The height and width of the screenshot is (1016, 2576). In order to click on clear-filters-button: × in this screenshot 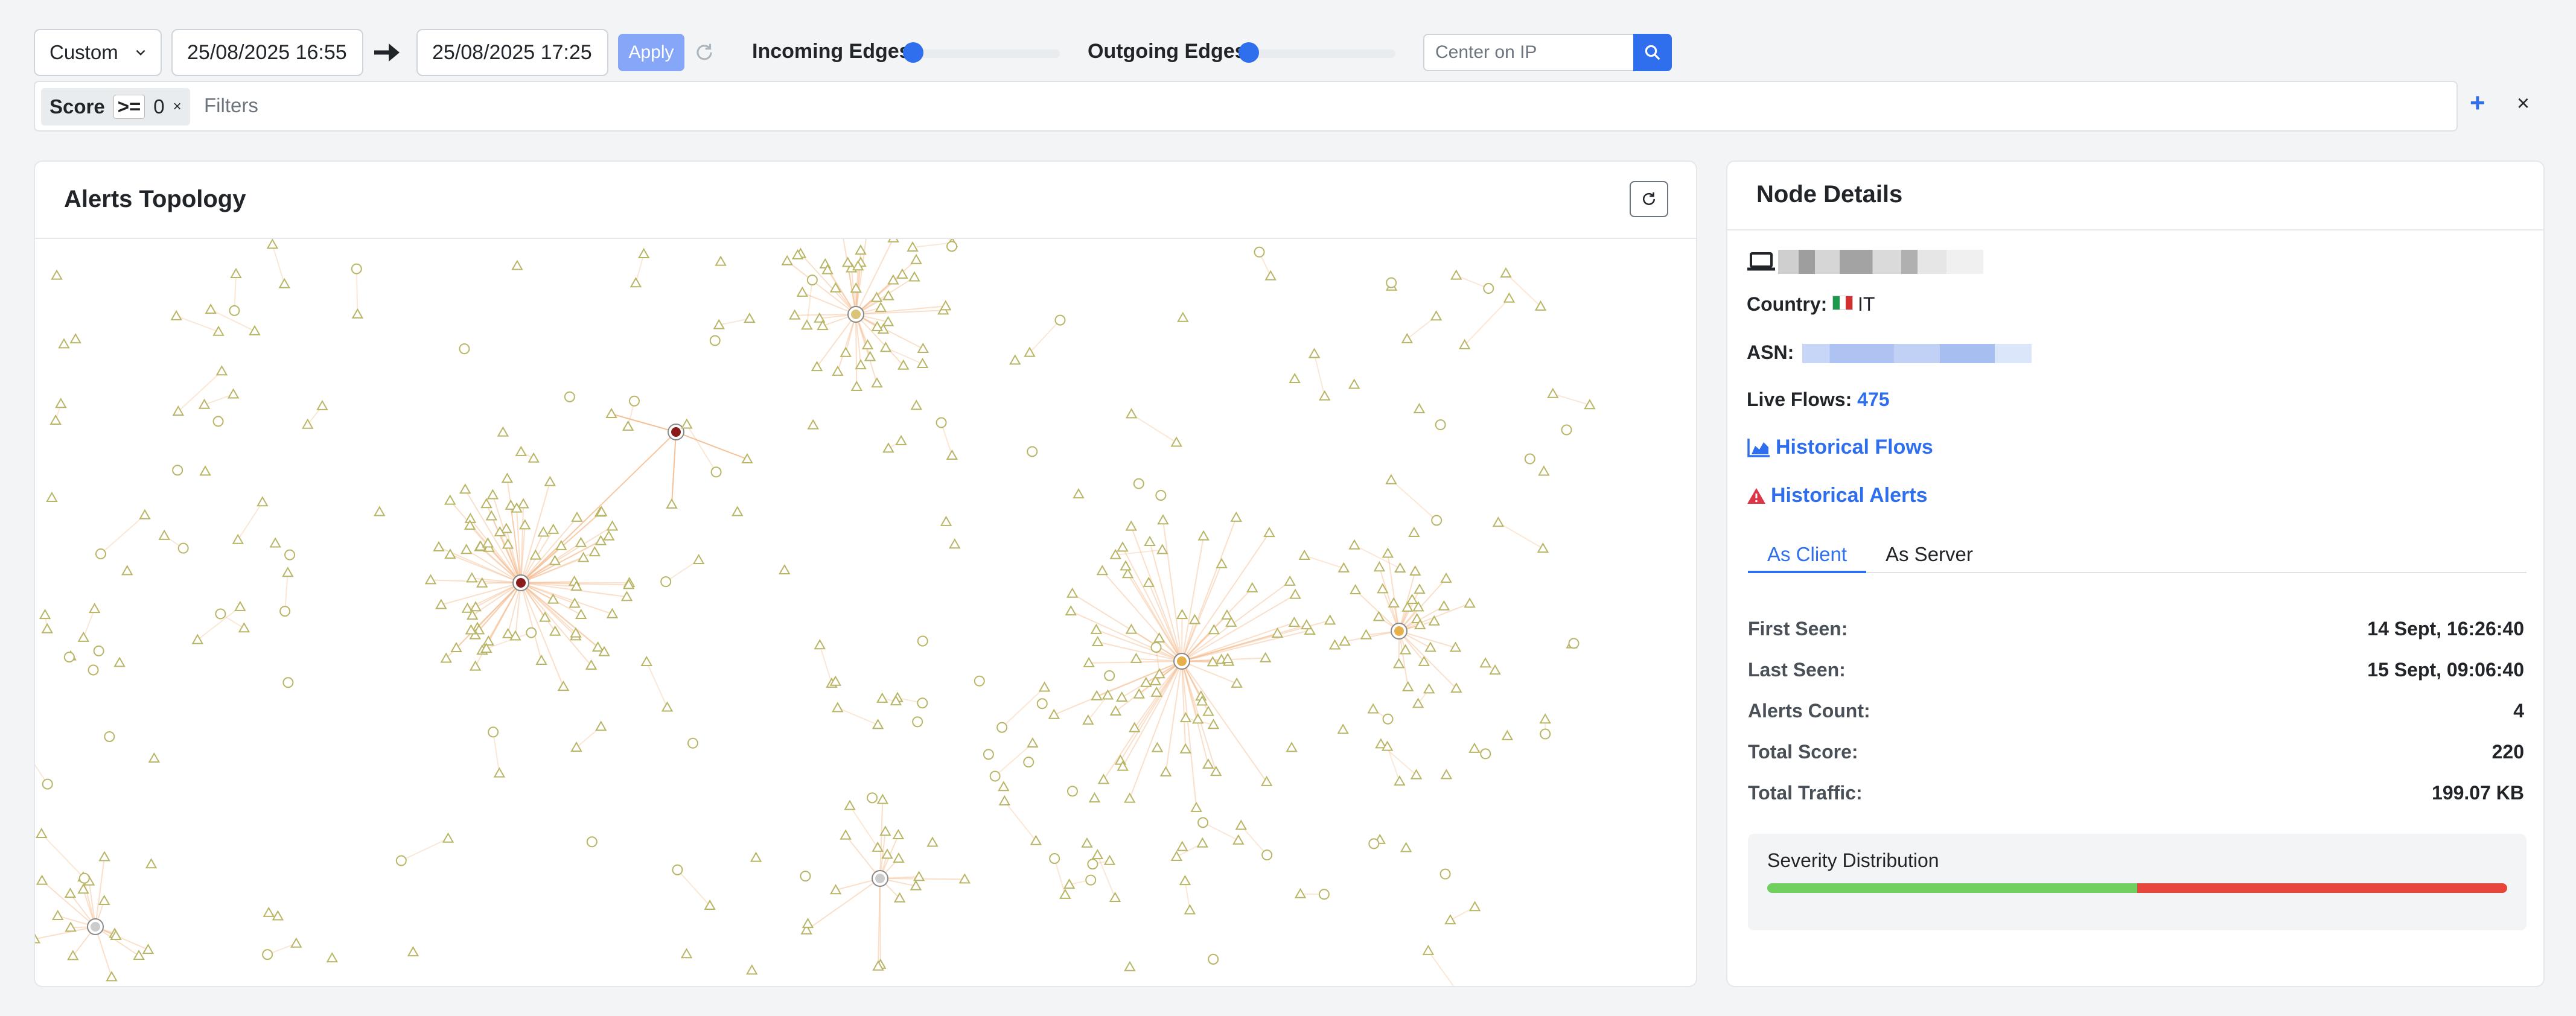, I will do `click(2523, 103)`.